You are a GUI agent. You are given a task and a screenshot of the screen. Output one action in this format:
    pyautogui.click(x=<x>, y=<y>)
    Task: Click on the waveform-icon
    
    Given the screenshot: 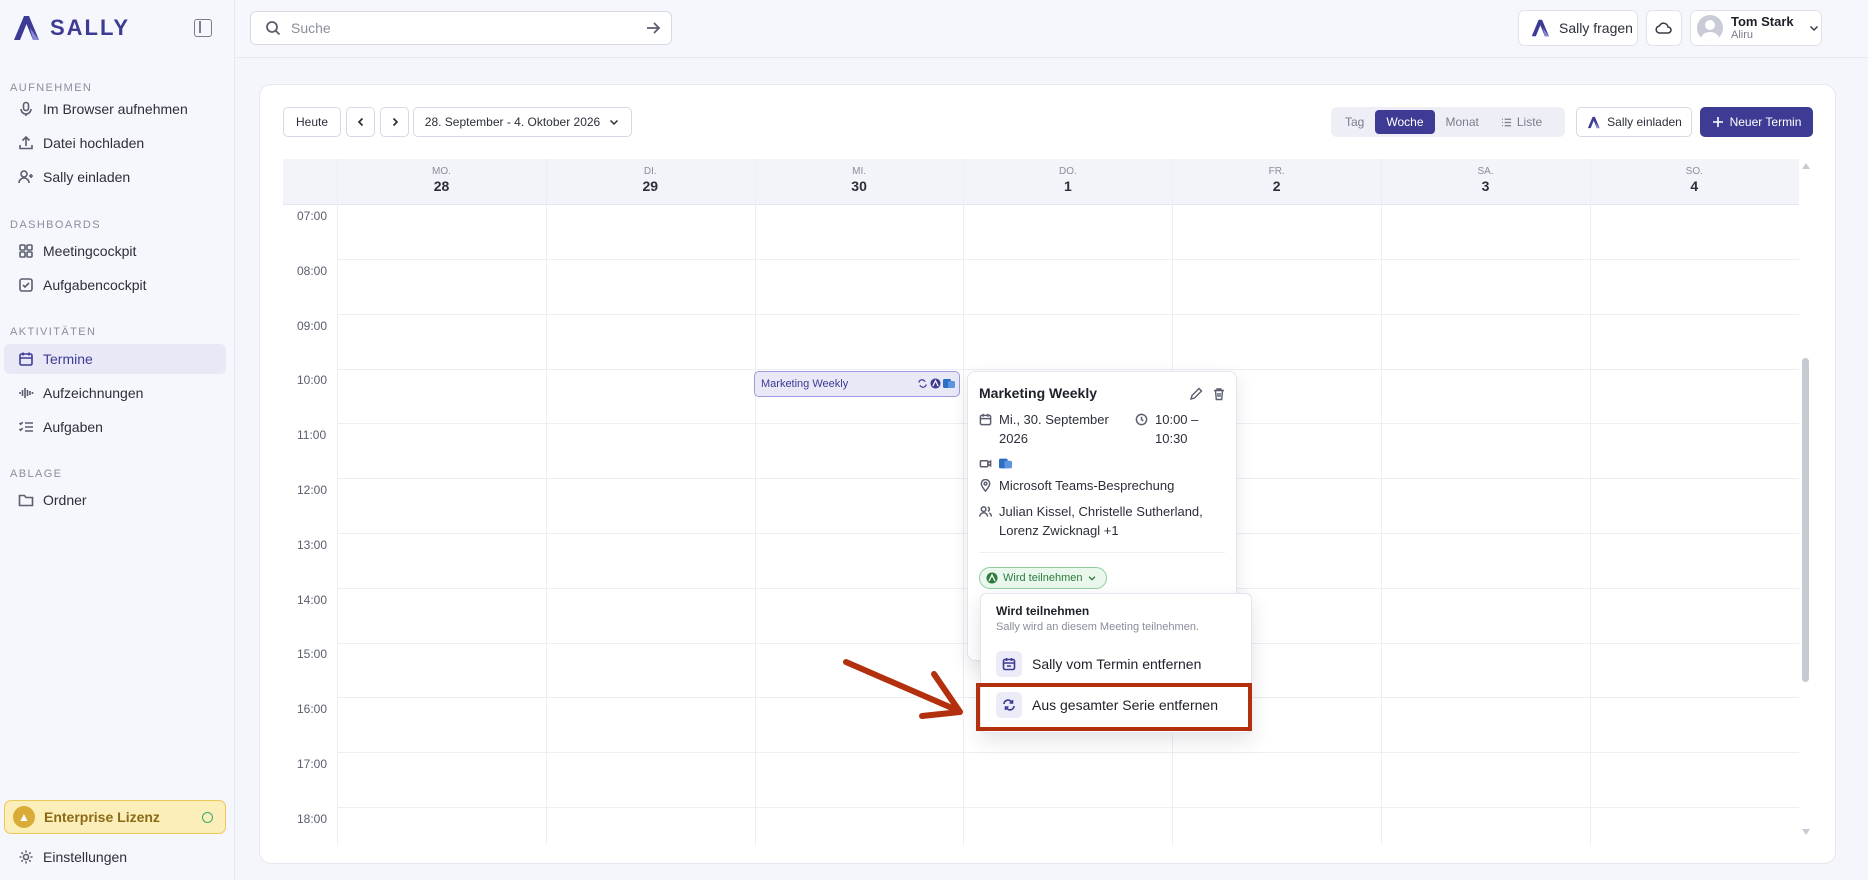 What is the action you would take?
    pyautogui.click(x=26, y=393)
    